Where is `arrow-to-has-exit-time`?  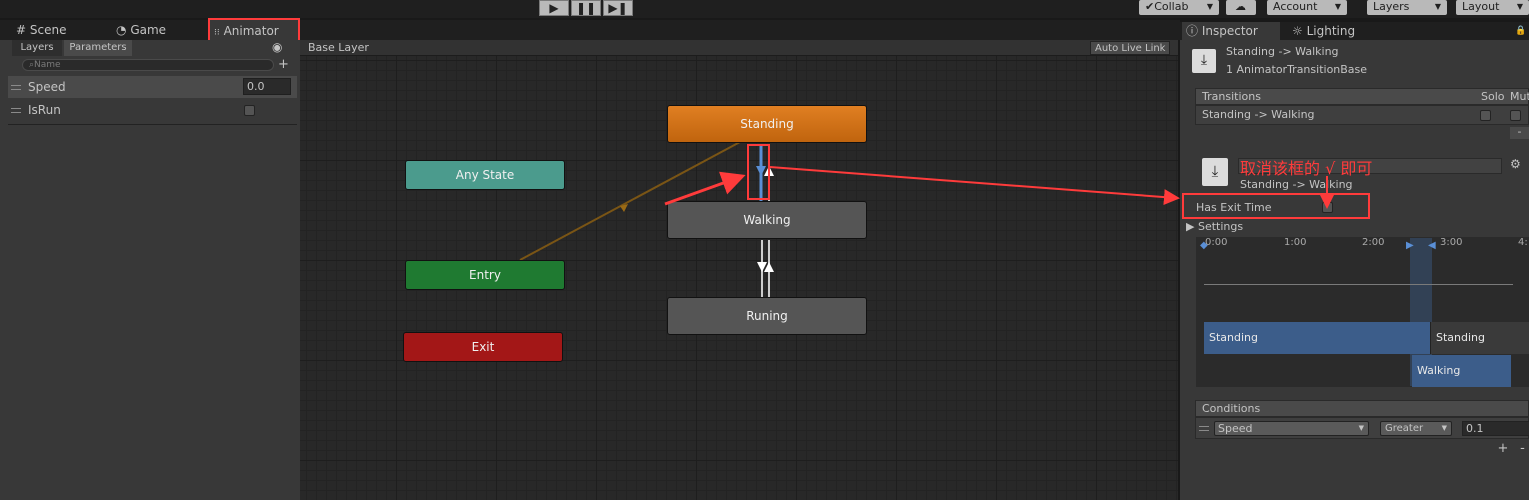
arrow-to-has-exit-time is located at coordinates (974, 186).